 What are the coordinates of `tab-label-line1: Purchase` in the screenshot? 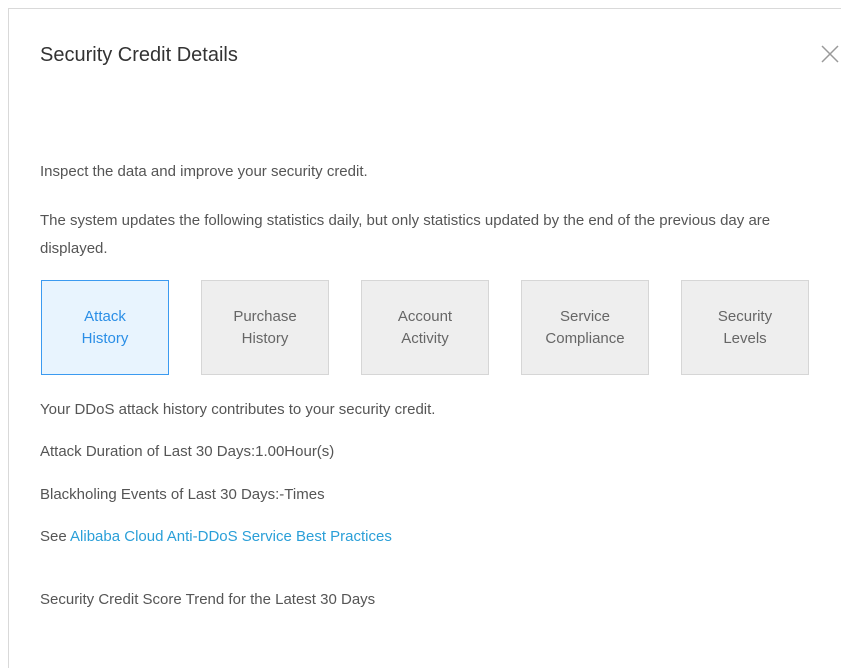 It's located at (265, 316).